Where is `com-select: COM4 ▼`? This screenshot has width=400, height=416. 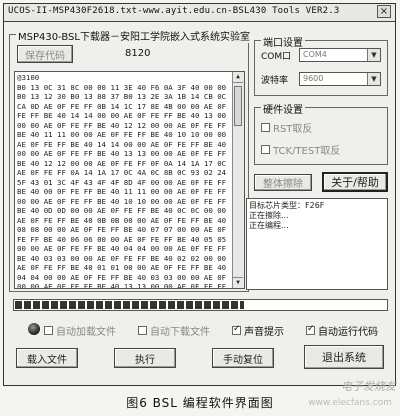 com-select: COM4 ▼ is located at coordinates (340, 55).